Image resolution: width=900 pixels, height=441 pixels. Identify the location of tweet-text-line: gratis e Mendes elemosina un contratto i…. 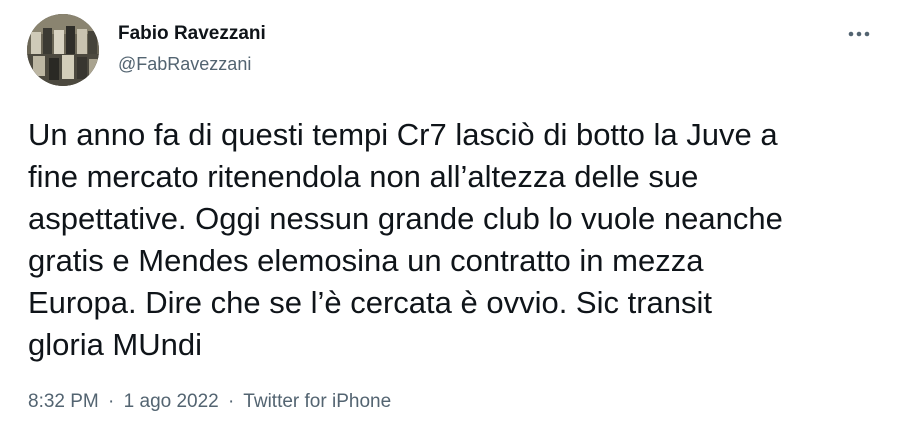
(366, 260).